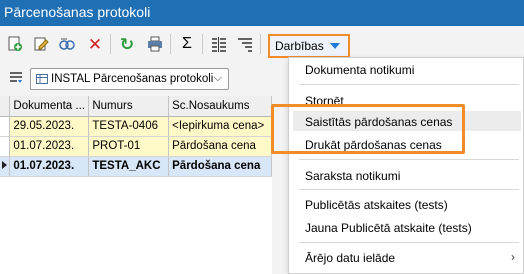 Image resolution: width=524 pixels, height=274 pixels. Describe the element at coordinates (350, 258) in the screenshot. I see `menu-item-external-data-import: Ārējo datu ielāde` at that location.